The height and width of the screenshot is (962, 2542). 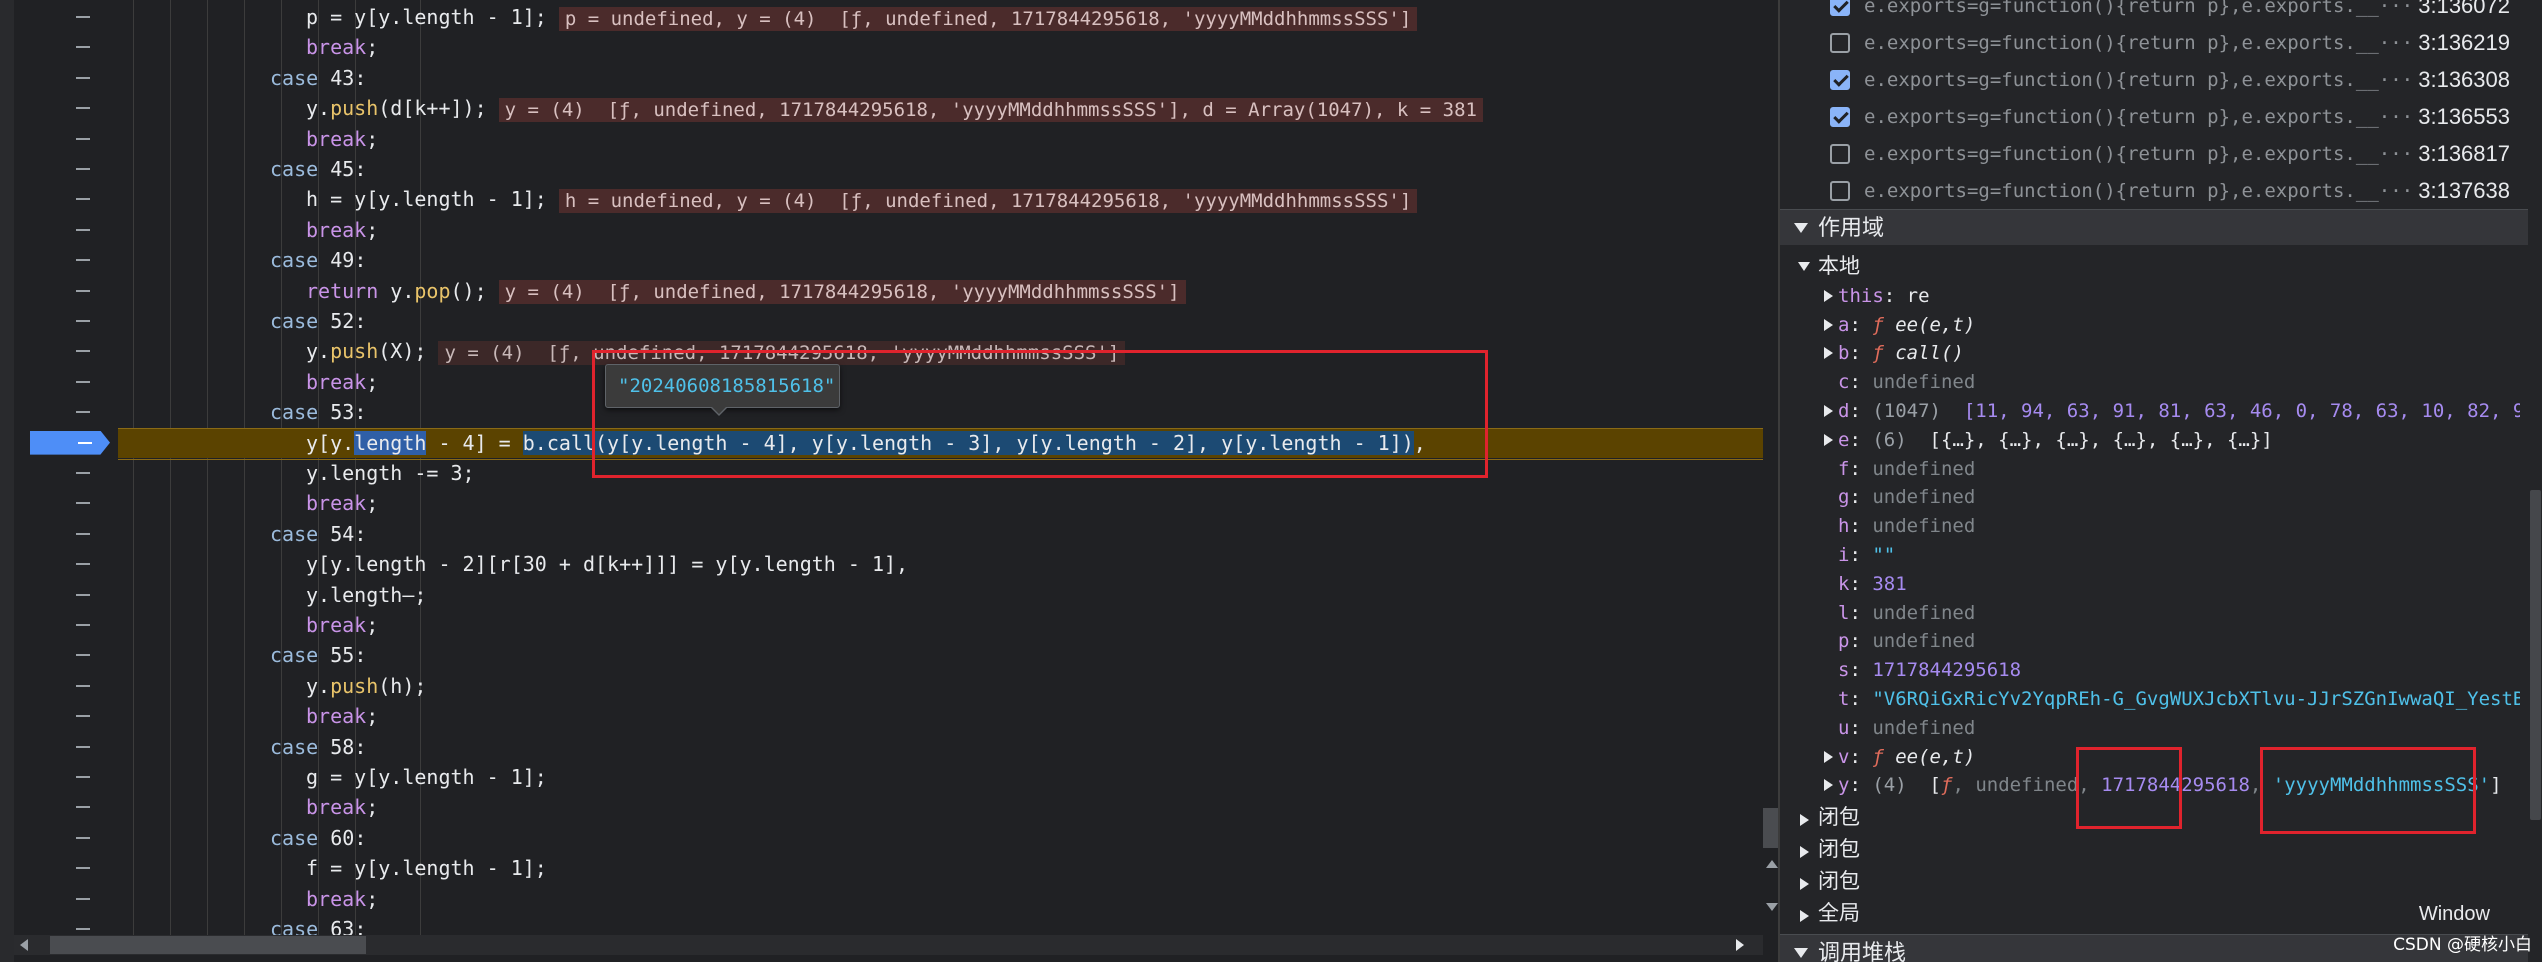 I want to click on scope-variable-row: h: undefined, so click(x=2150, y=526).